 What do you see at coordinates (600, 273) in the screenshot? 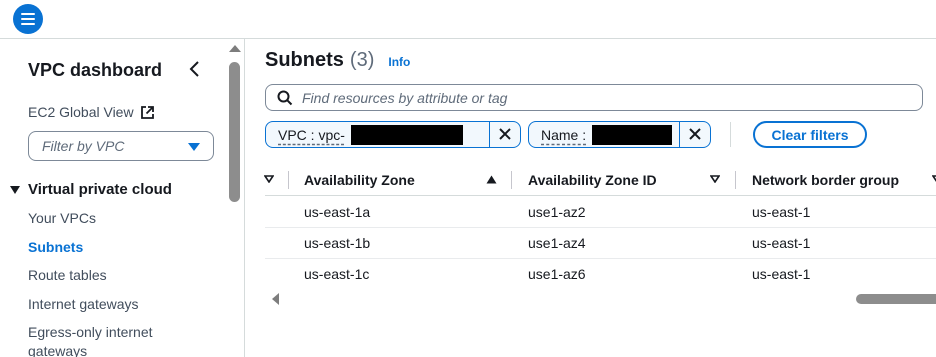
I see `table-row: us-east-1c use1-az6 us-east-1` at bounding box center [600, 273].